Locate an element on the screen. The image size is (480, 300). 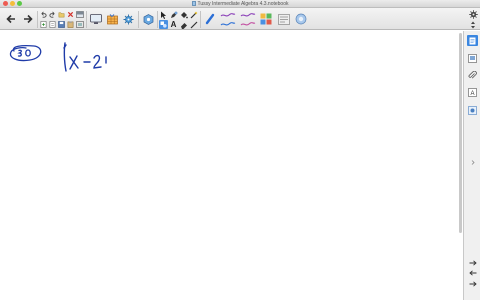
pen-style-icon is located at coordinates (210, 19).